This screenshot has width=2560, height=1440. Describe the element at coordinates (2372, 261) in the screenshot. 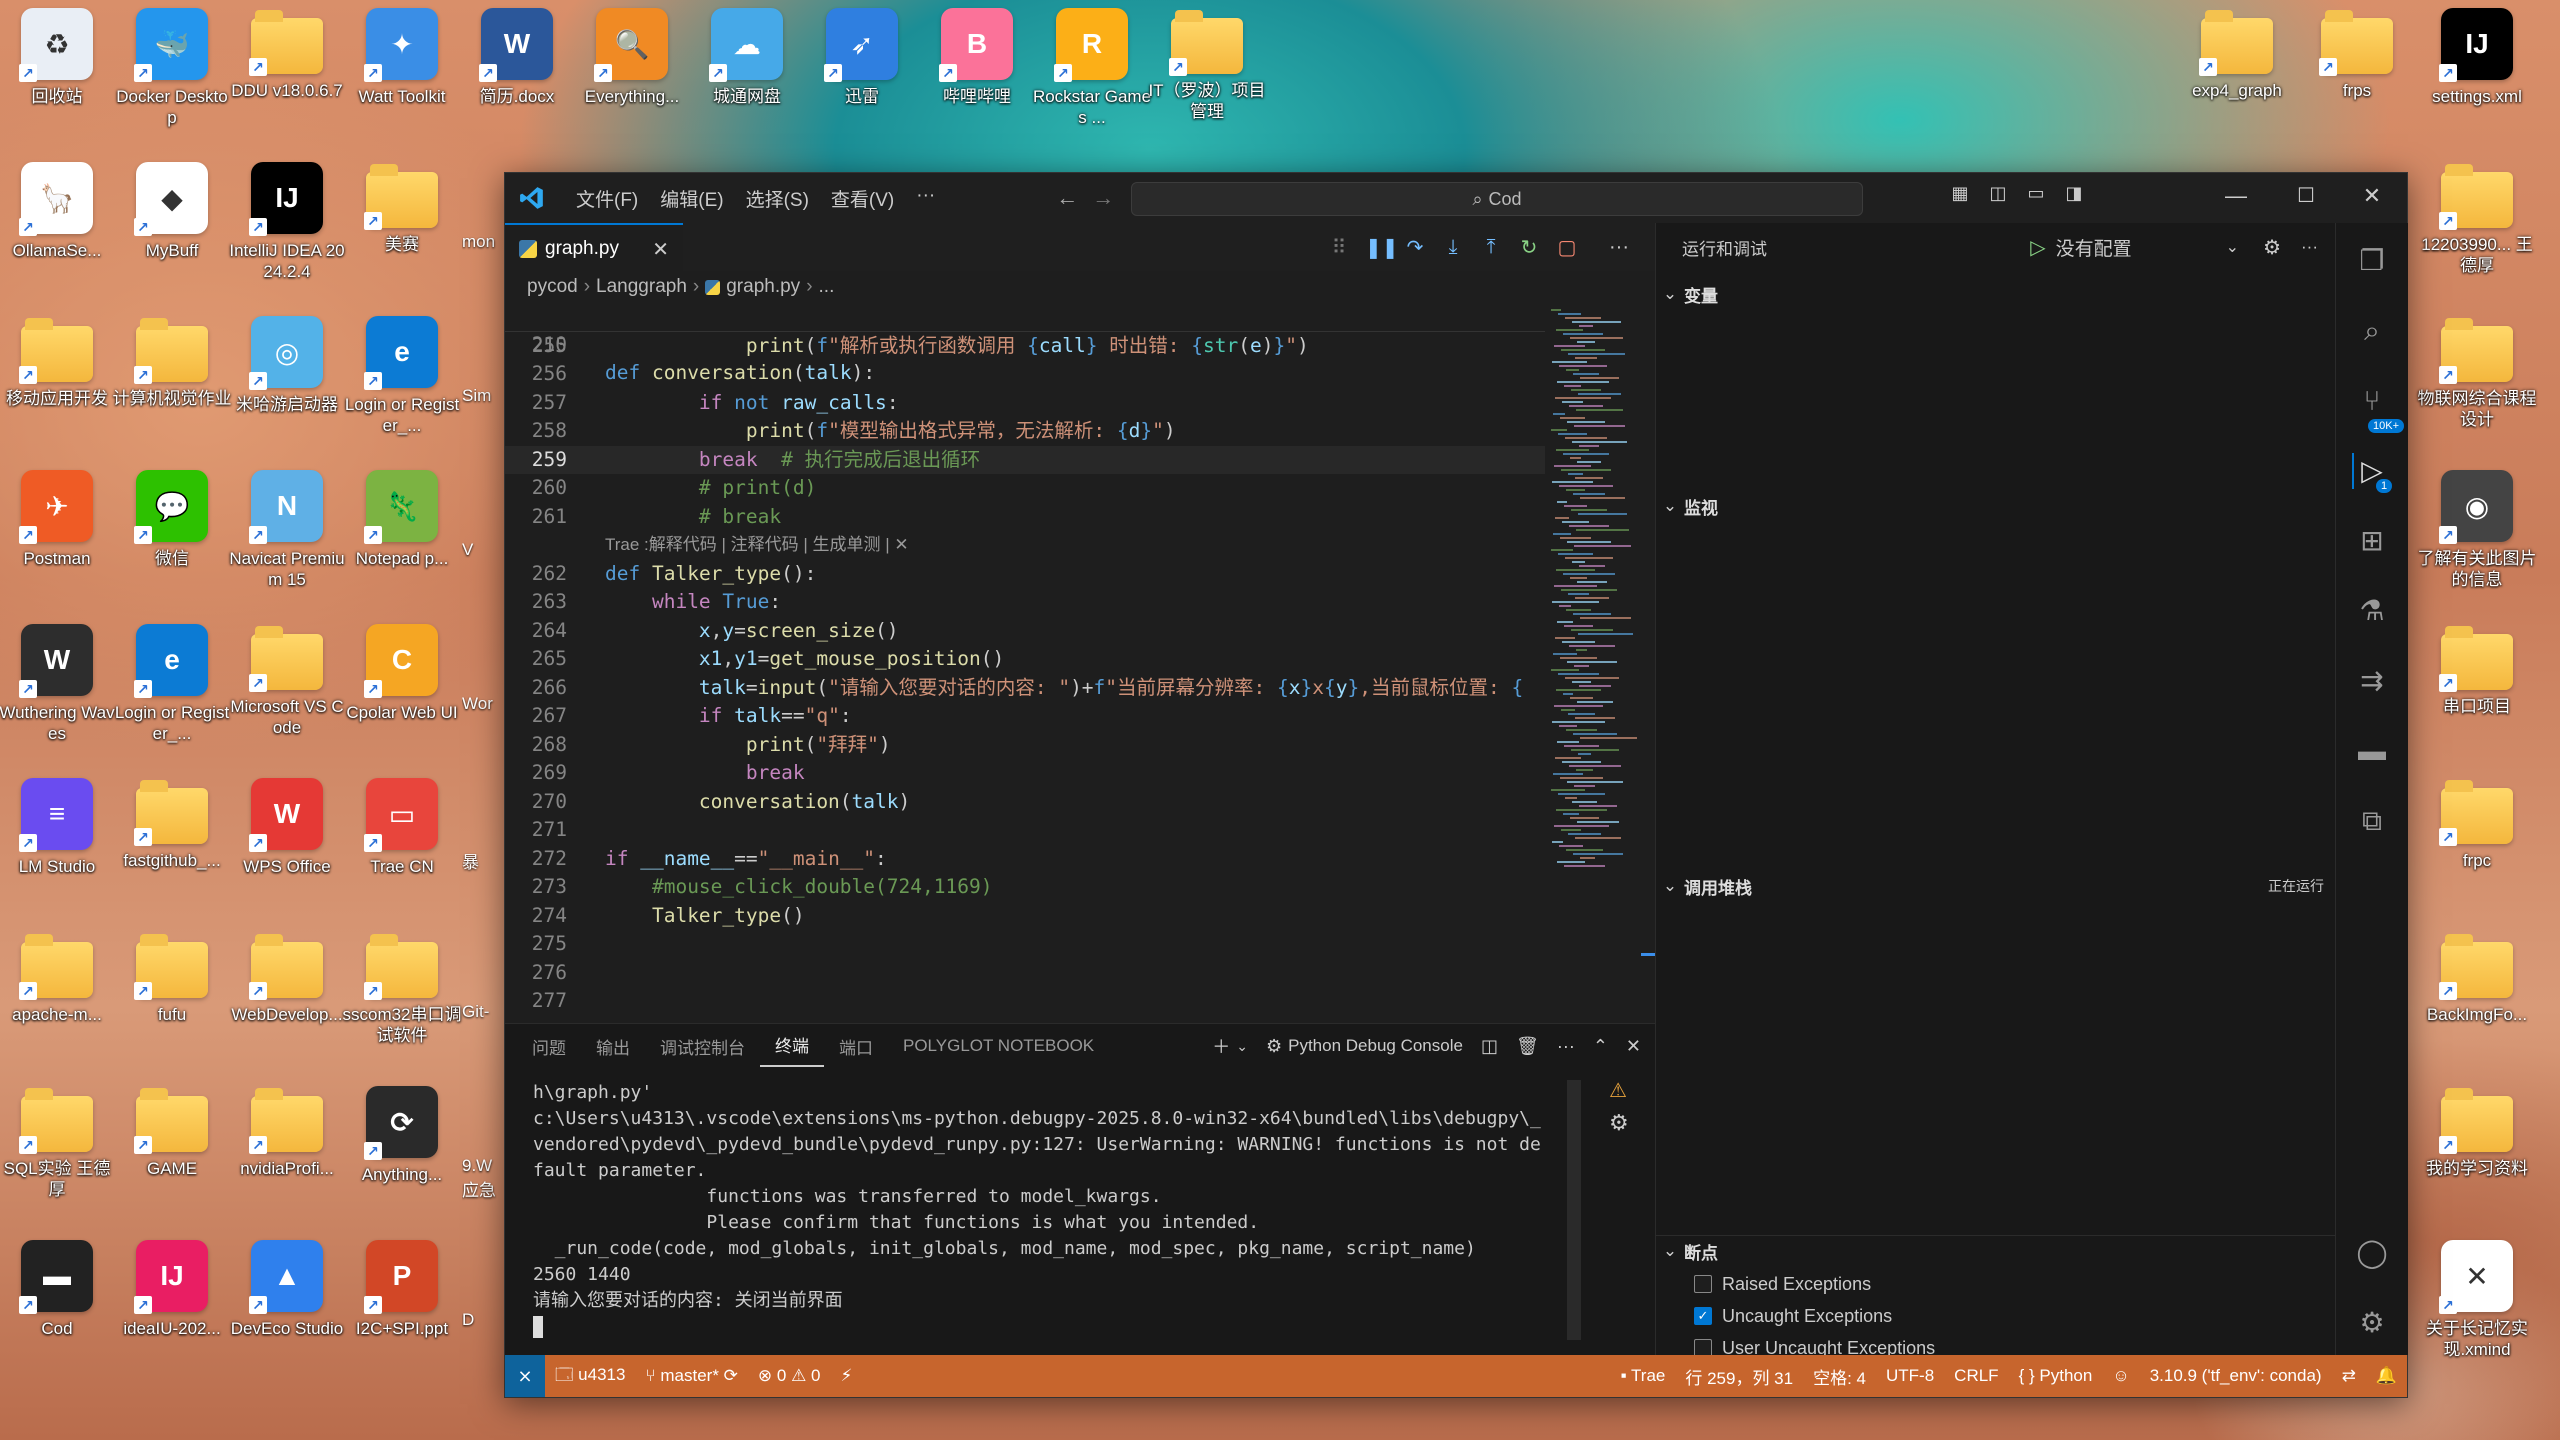

I see `explorer-icon: ❐` at that location.